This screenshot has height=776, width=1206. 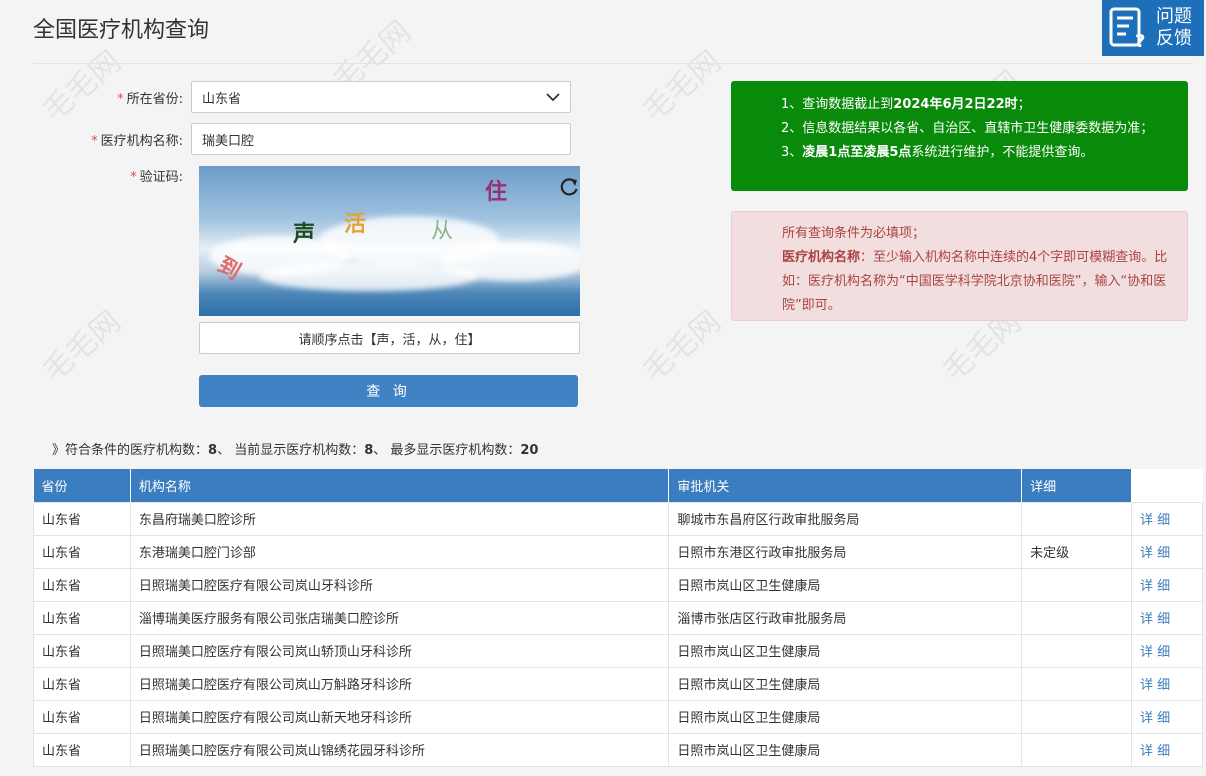 What do you see at coordinates (496, 190) in the screenshot?
I see `captcha-char: 住` at bounding box center [496, 190].